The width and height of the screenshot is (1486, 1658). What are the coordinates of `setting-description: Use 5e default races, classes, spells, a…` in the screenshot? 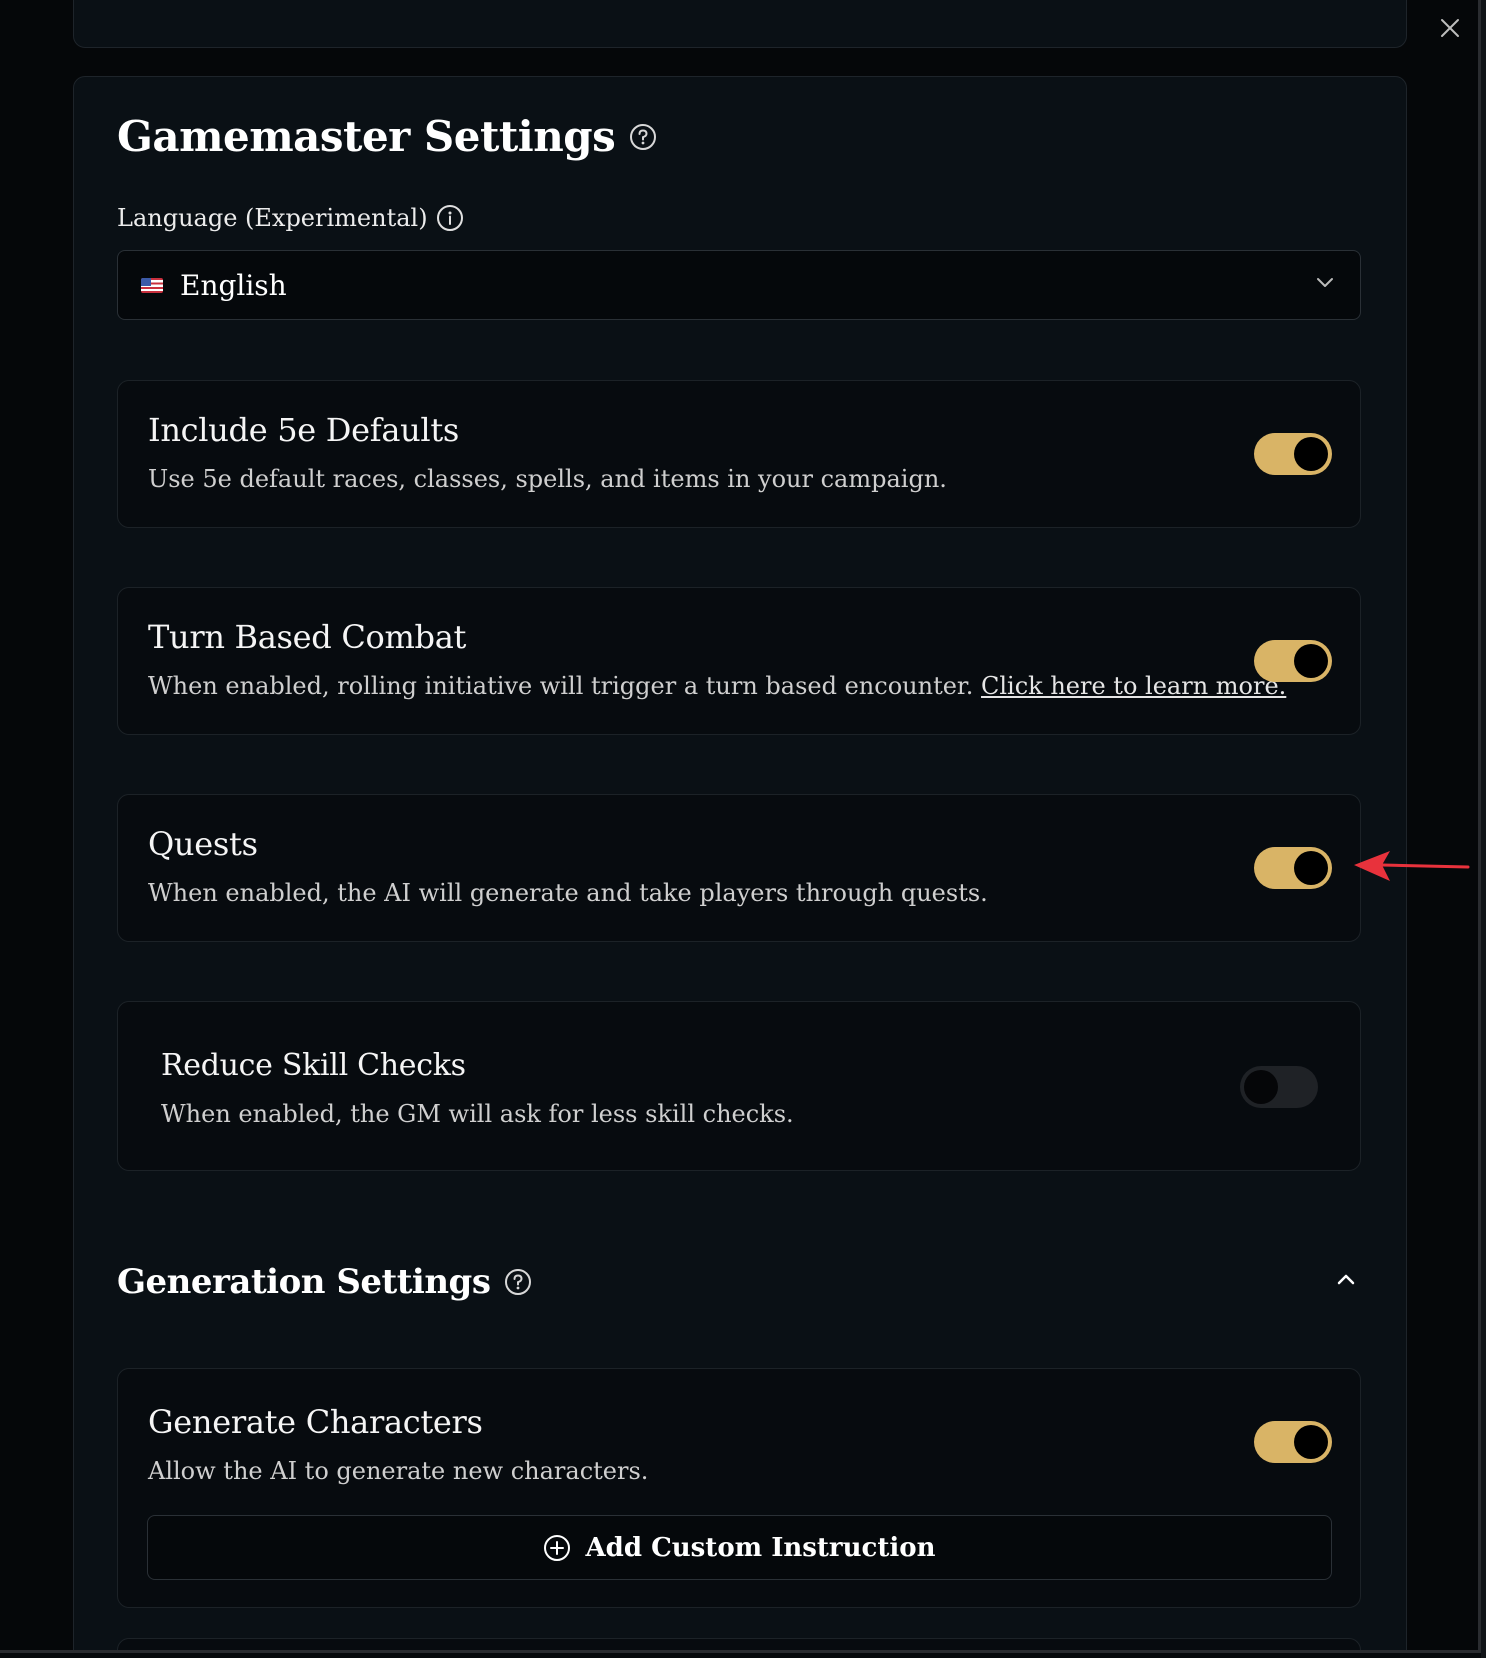 It's located at (547, 479).